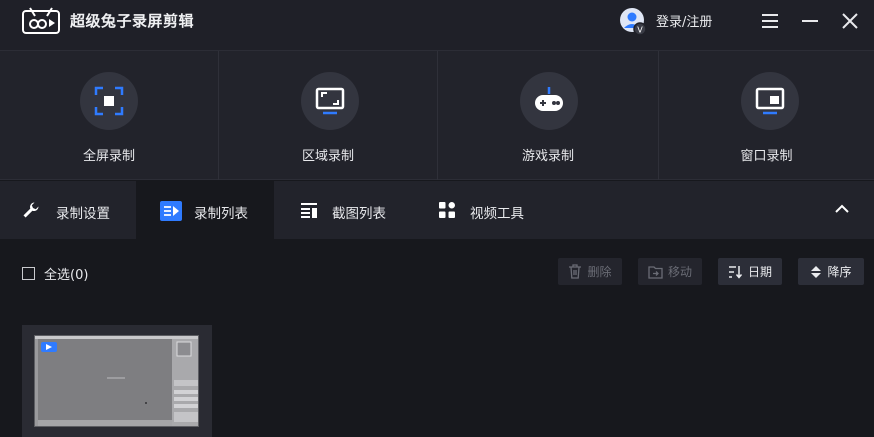  I want to click on mode-fullscreen-record: 全屏录制, so click(109, 115).